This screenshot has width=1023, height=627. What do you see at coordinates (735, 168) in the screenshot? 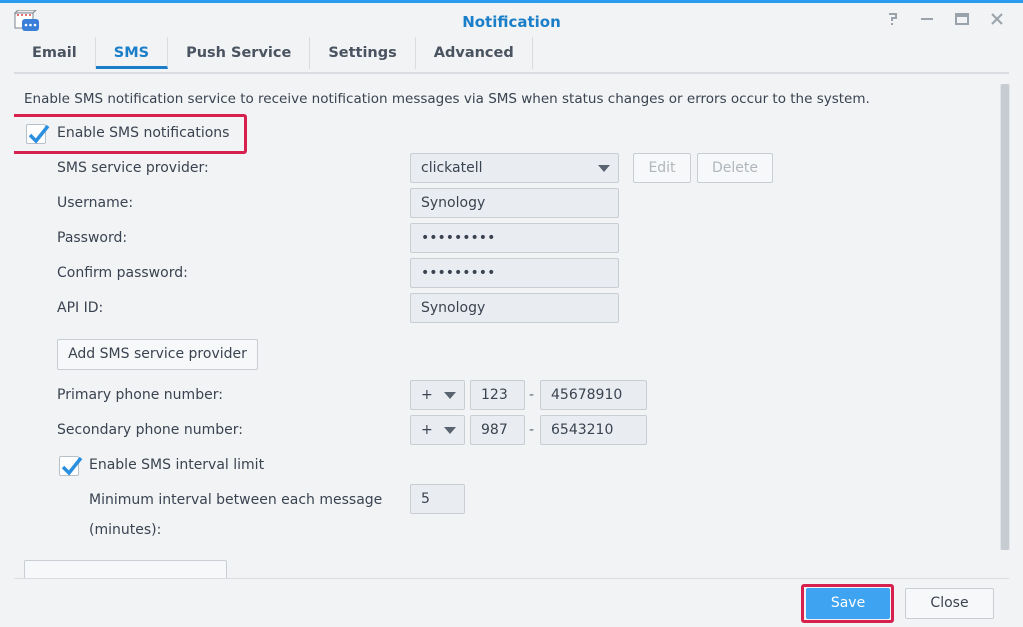
I see `delete-button: Delete` at bounding box center [735, 168].